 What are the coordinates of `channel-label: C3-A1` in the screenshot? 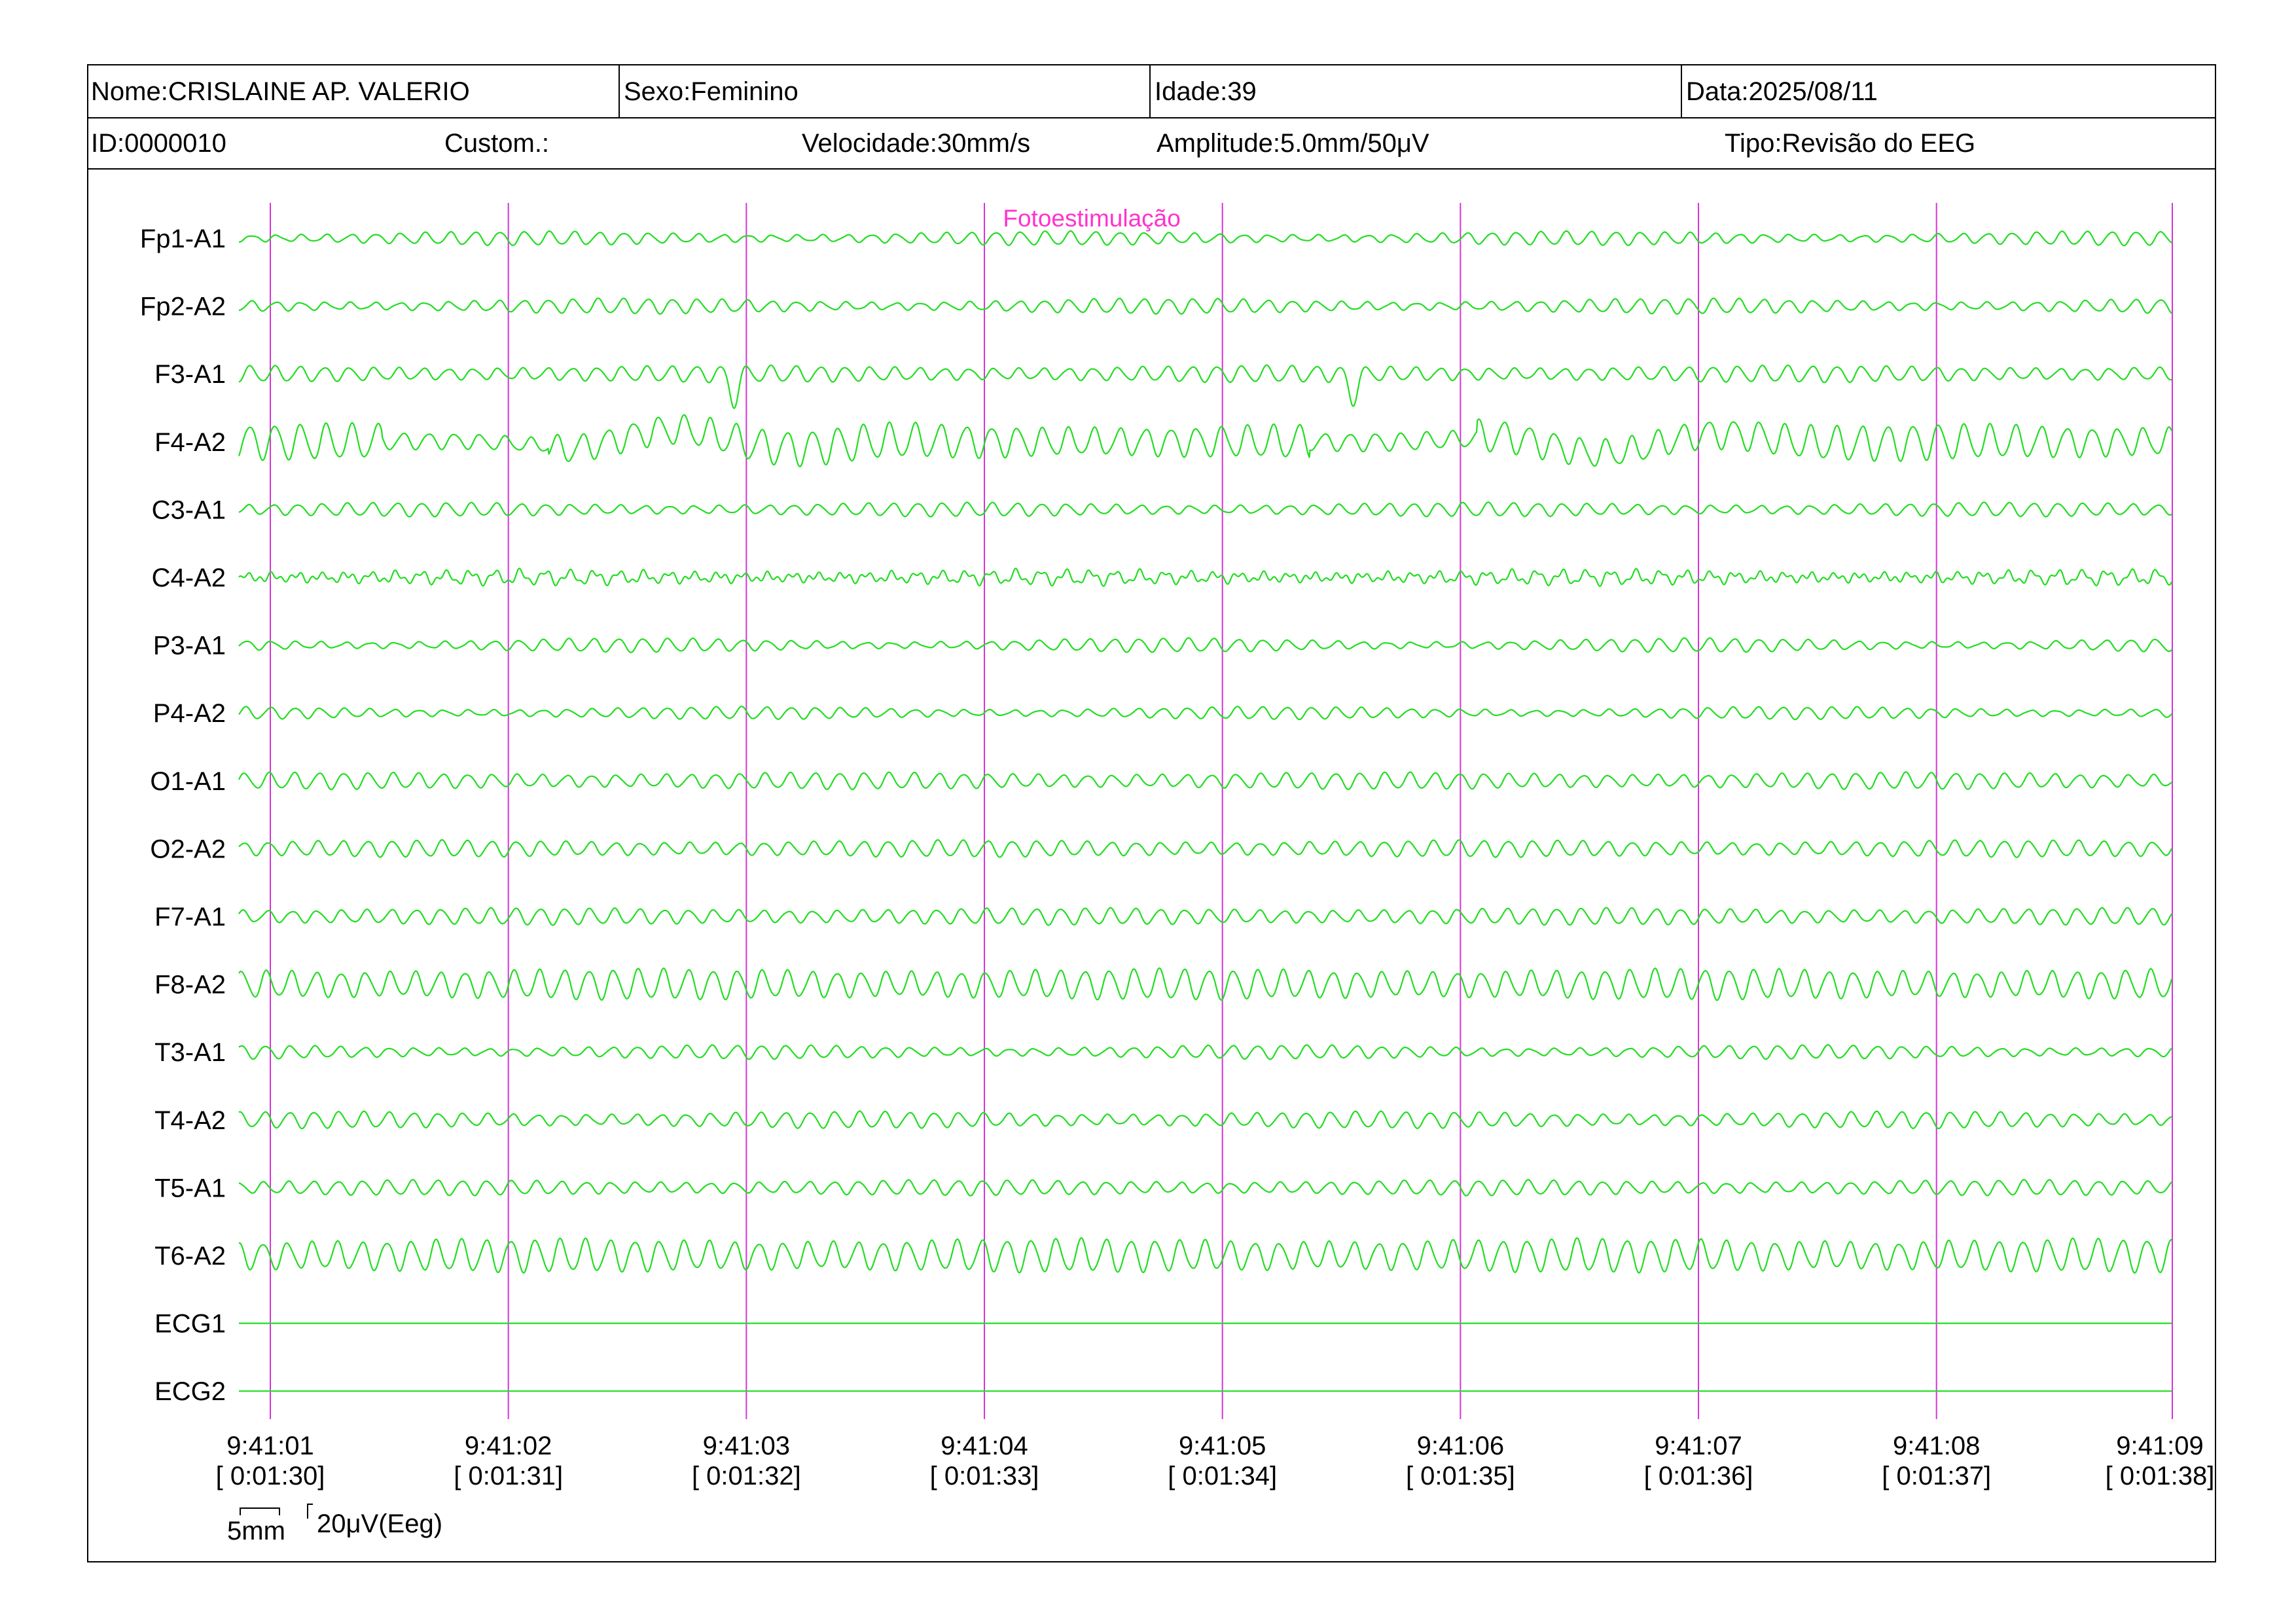 It's located at (189, 510).